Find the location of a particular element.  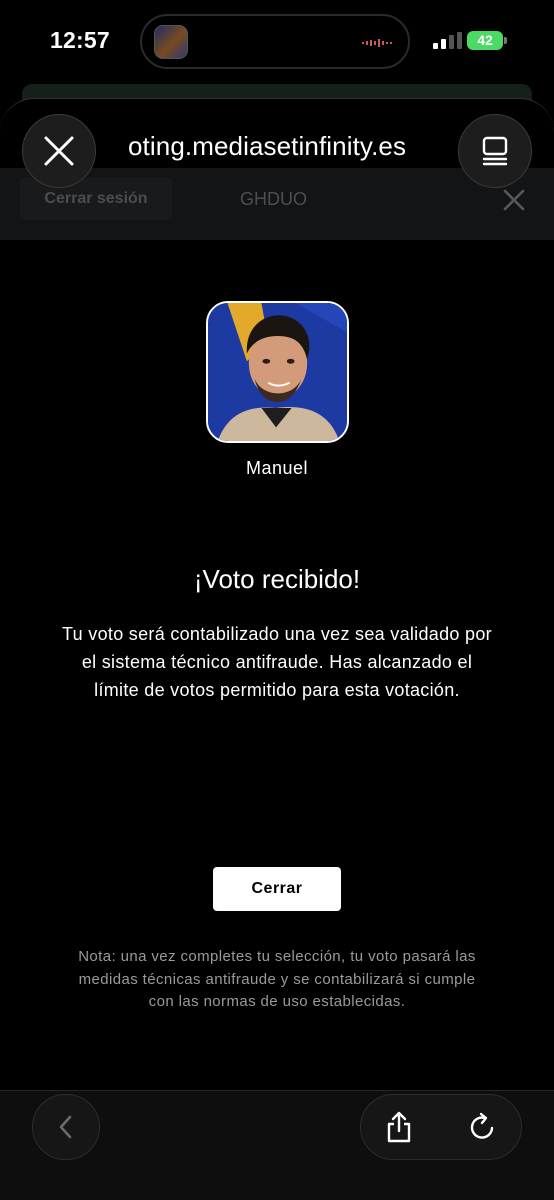

share-icon is located at coordinates (399, 1127).